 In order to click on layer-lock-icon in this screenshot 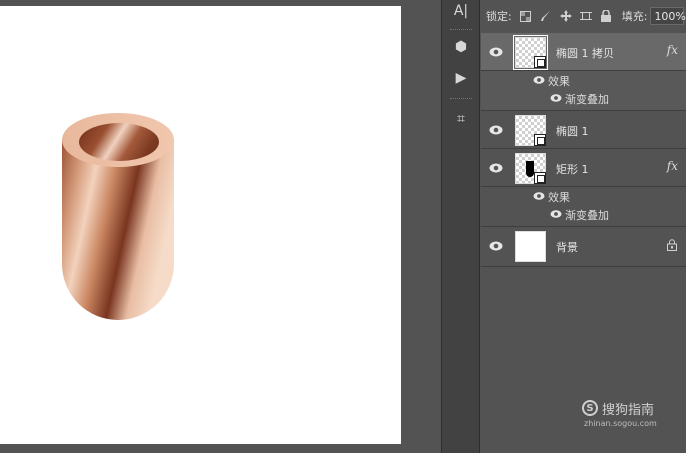, I will do `click(672, 245)`.